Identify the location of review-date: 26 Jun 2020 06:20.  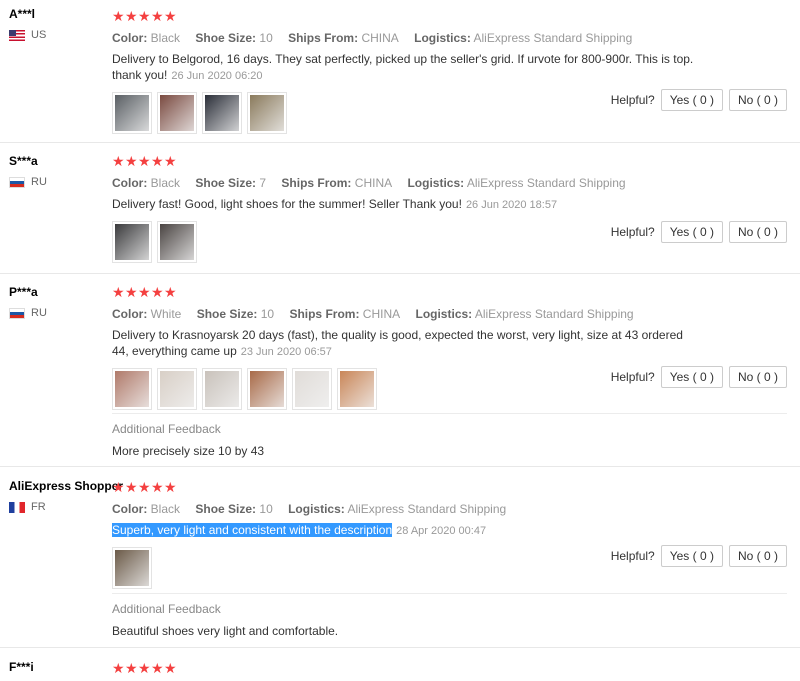
(217, 76).